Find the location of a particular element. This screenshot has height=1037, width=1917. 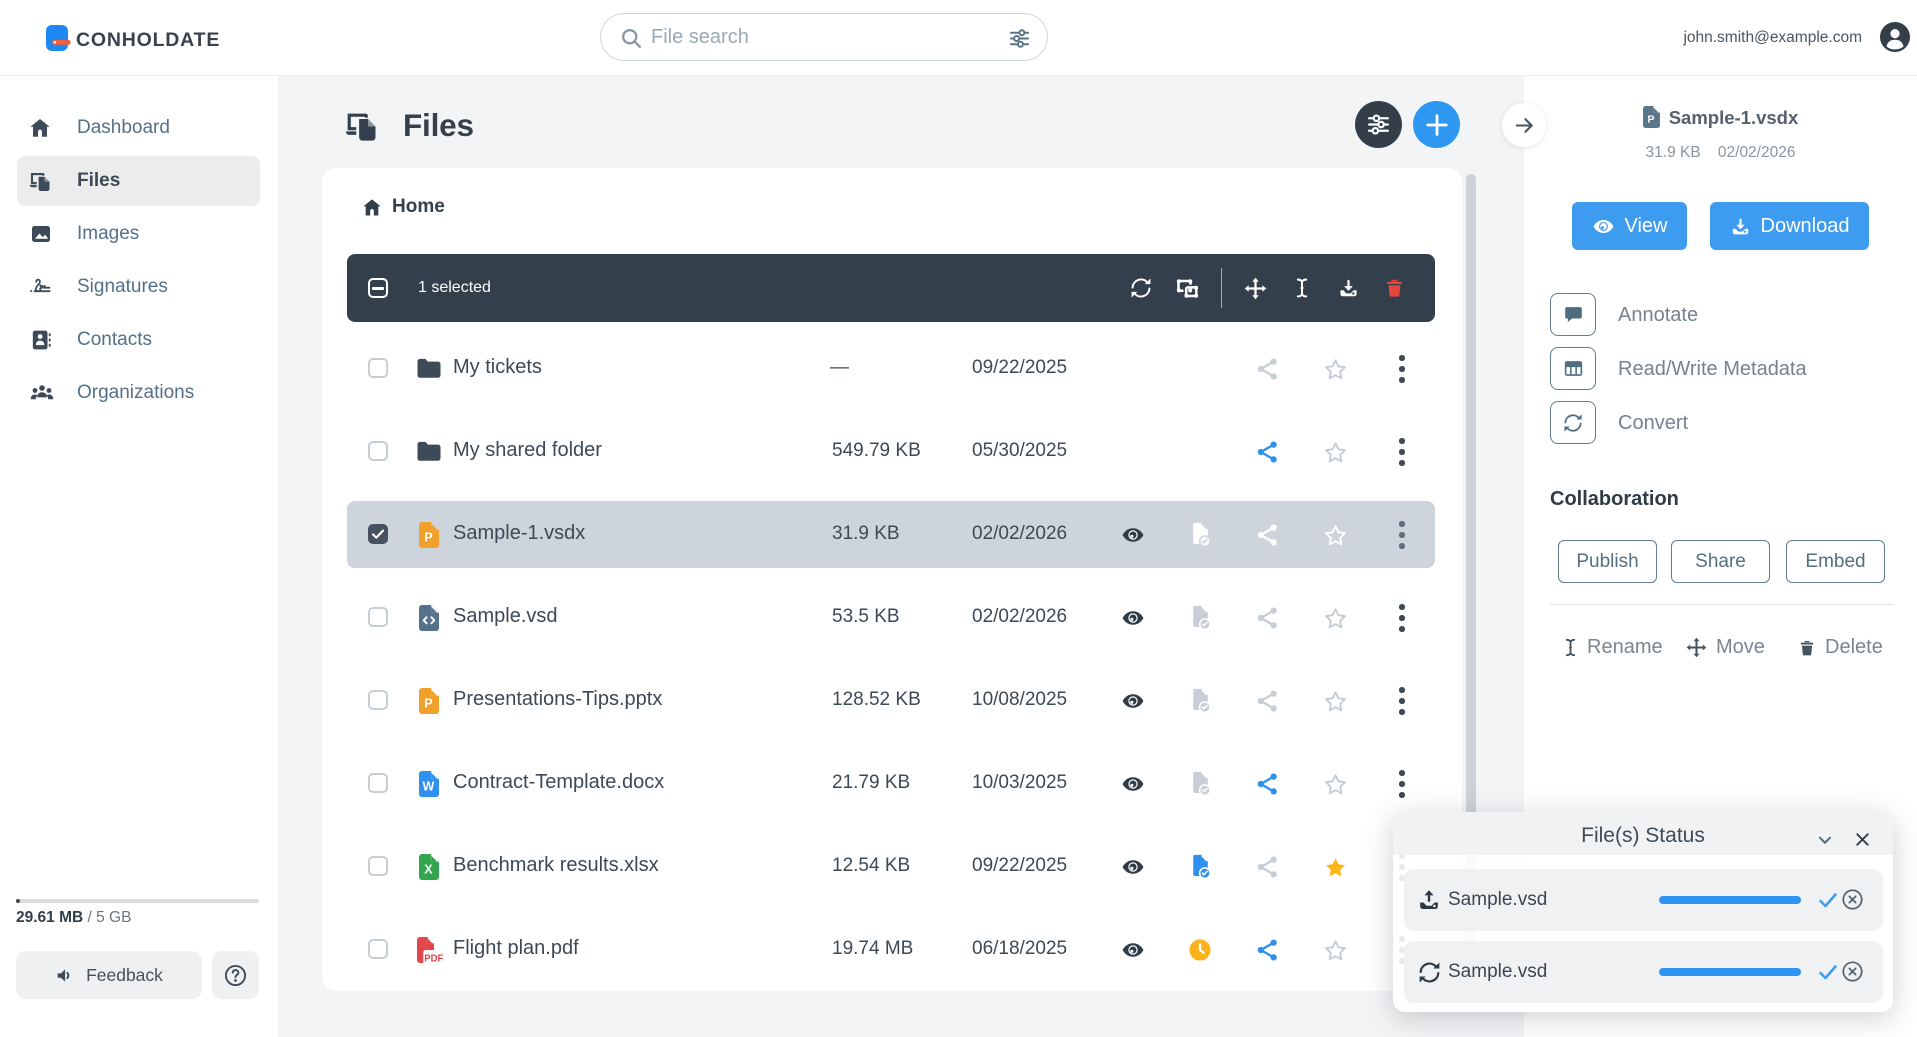

svg-text: X is located at coordinates (428, 870).